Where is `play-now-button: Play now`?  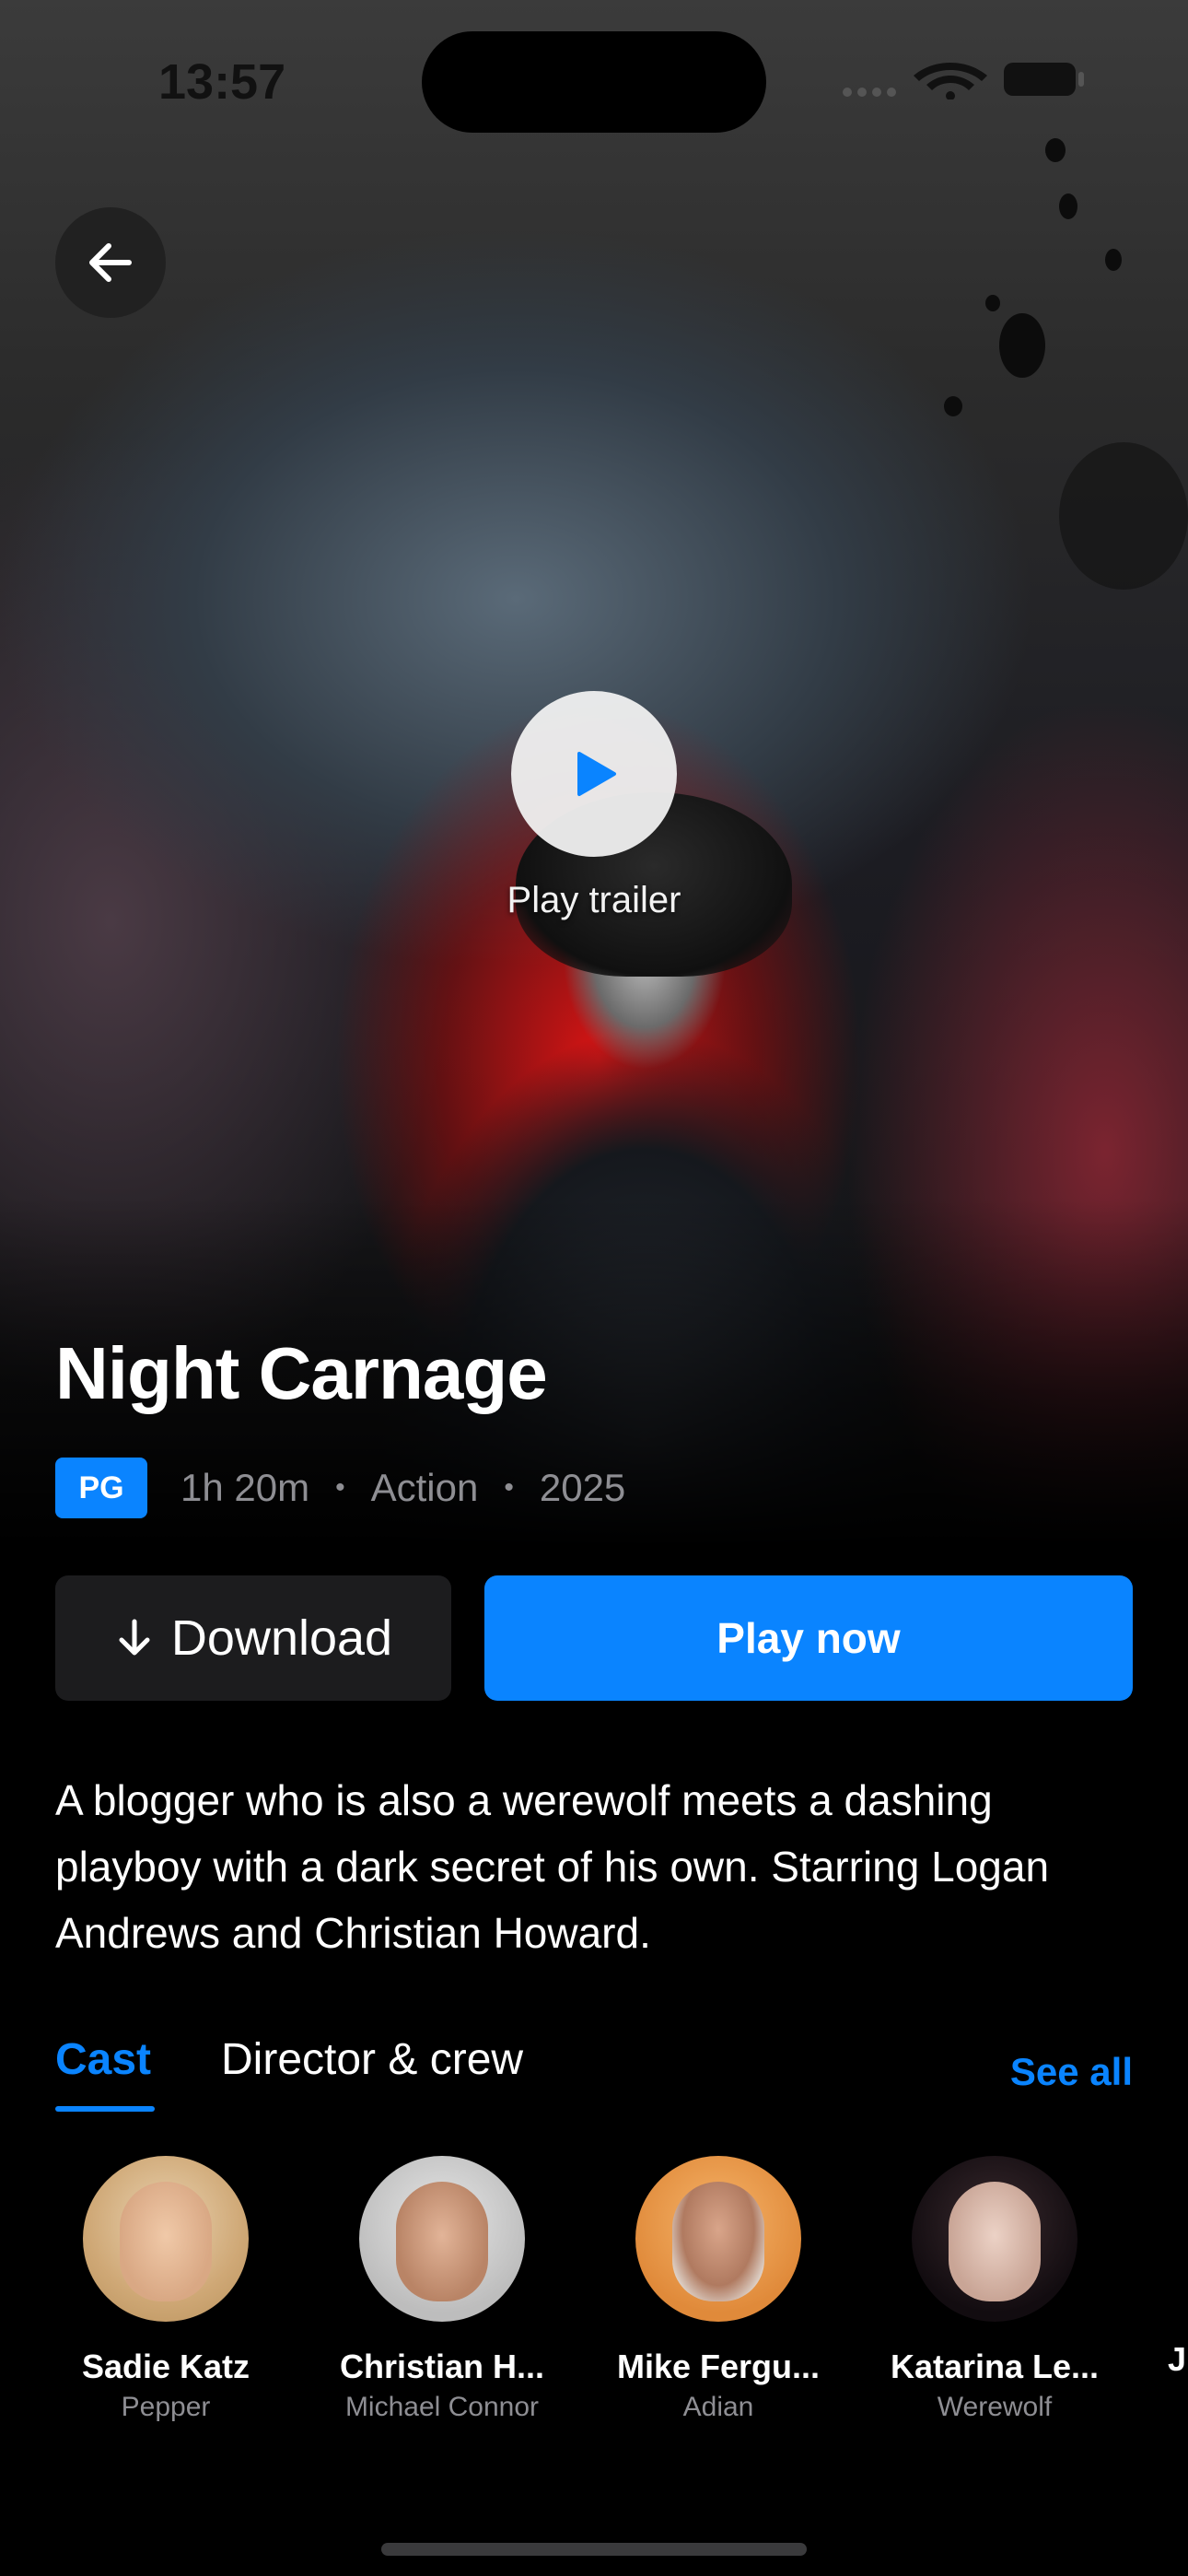 play-now-button: Play now is located at coordinates (808, 1638).